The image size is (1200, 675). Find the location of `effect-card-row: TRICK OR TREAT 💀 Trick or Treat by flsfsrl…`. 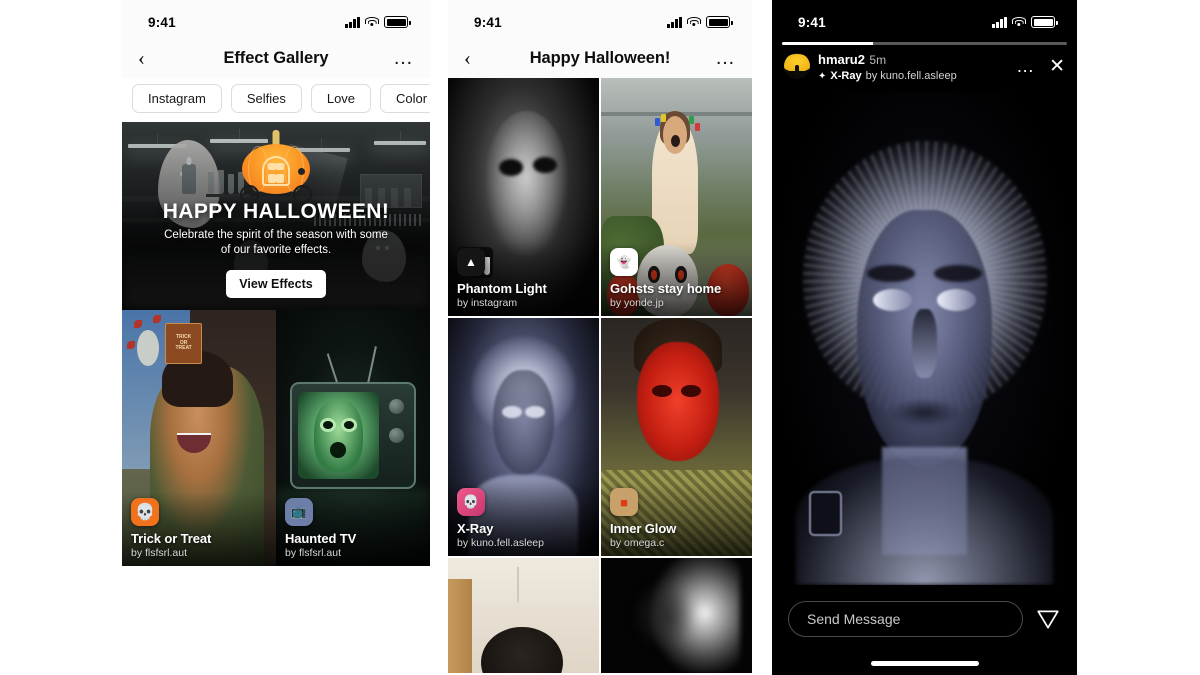

effect-card-row: TRICK OR TREAT 💀 Trick or Treat by flsfsrl… is located at coordinates (276, 438).